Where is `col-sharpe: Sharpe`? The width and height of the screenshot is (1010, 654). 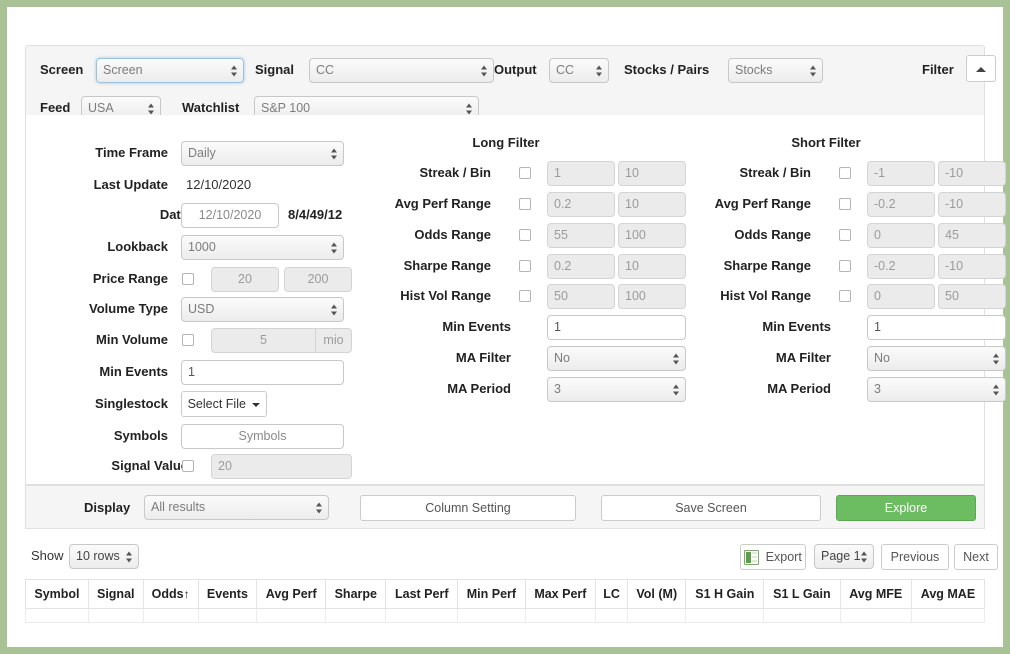 col-sharpe: Sharpe is located at coordinates (356, 594).